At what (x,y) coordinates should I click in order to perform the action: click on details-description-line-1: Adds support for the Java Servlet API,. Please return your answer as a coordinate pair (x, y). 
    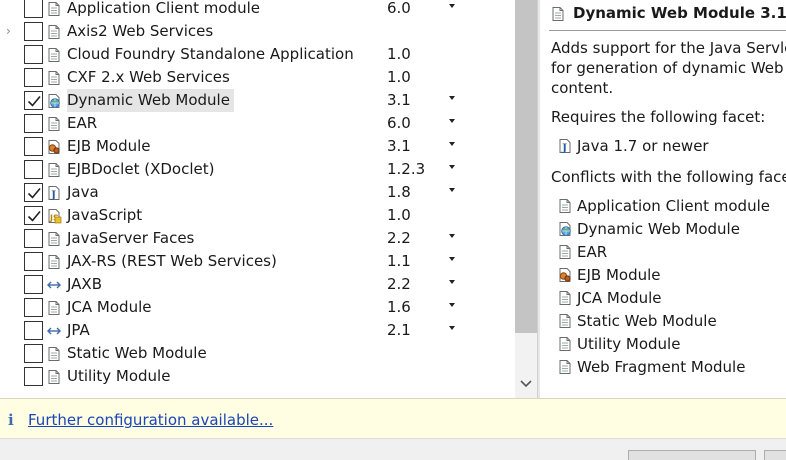
    Looking at the image, I should click on (668, 48).